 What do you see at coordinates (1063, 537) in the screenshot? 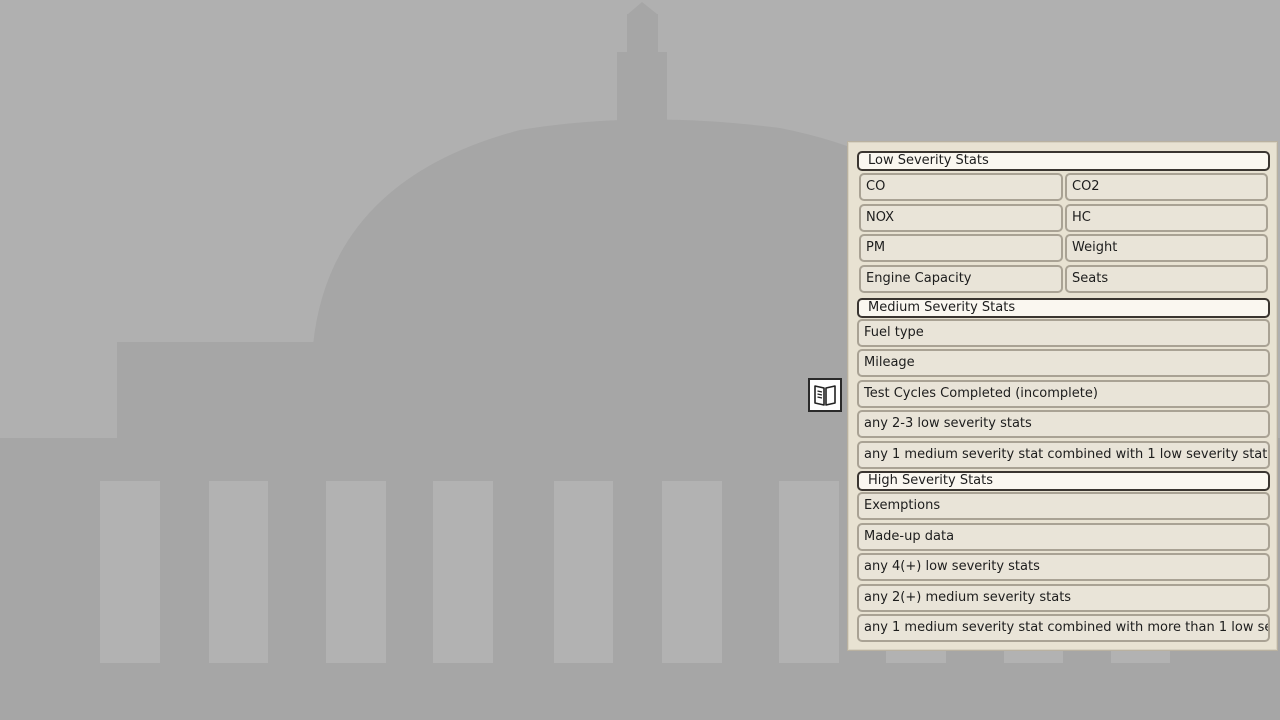
I see `high-item-made-up-data: Made-up data` at bounding box center [1063, 537].